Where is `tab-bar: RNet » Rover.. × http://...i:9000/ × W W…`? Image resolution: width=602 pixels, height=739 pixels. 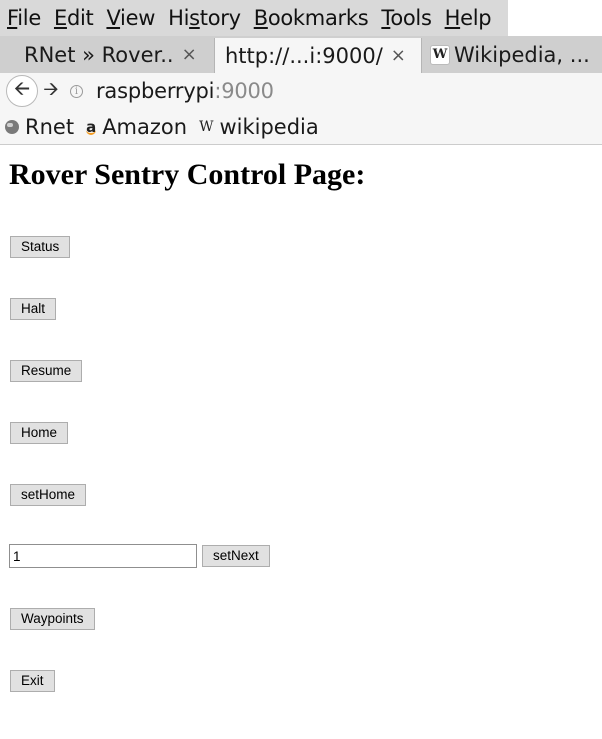
tab-bar: RNet » Rover.. × http://...i:9000/ × W W… is located at coordinates (301, 54).